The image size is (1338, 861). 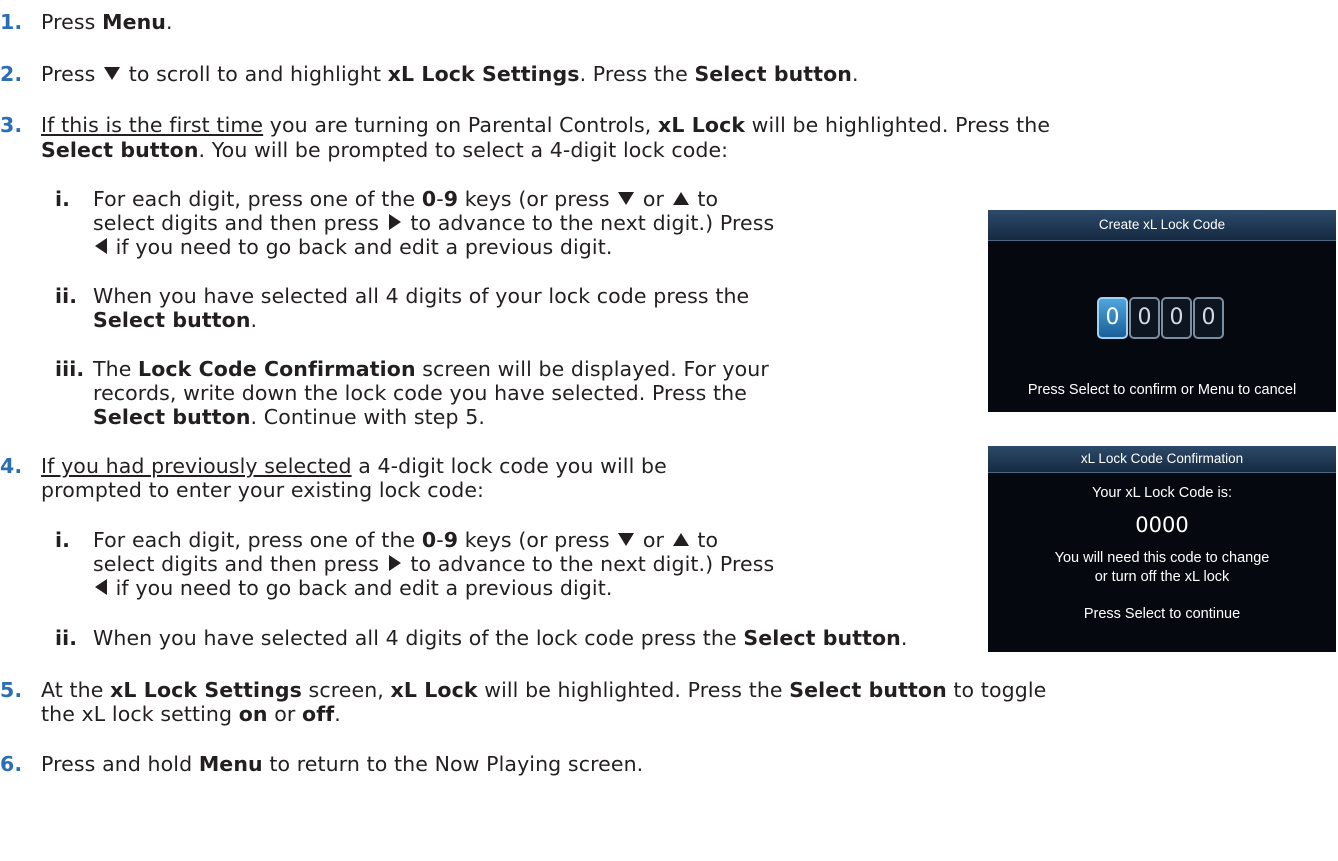 What do you see at coordinates (1162, 493) in the screenshot?
I see `code-intro-text: Your xL Lock Code is:` at bounding box center [1162, 493].